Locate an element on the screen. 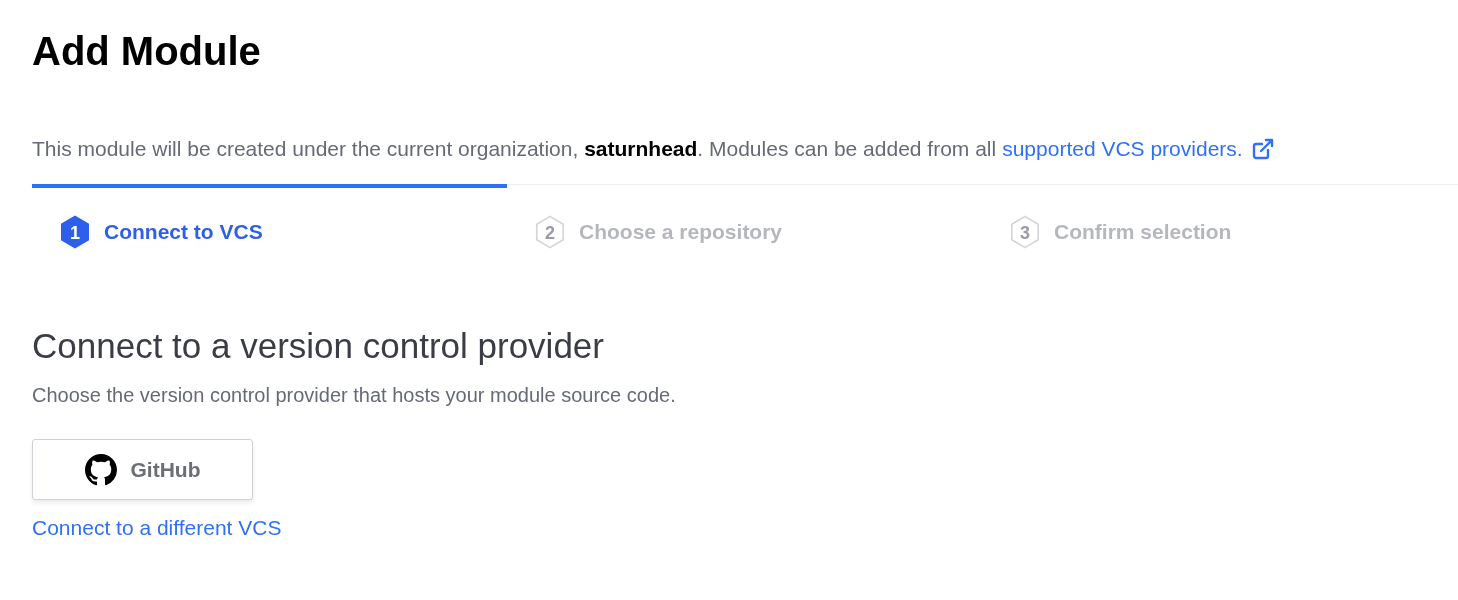  github-button: GitHub is located at coordinates (142, 469).